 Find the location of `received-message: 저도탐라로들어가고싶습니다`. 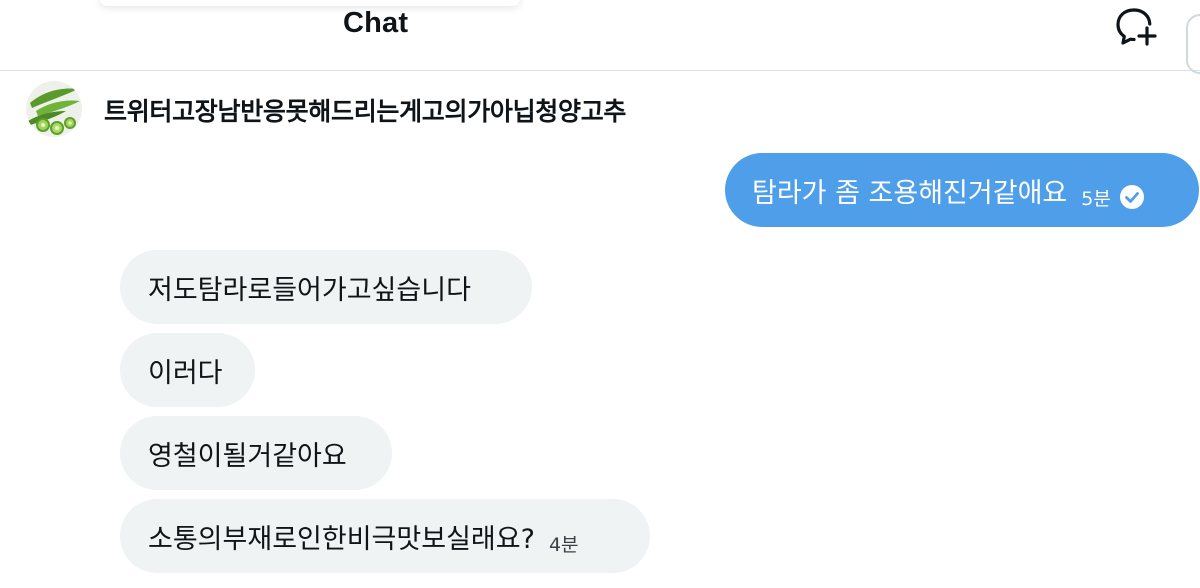

received-message: 저도탐라로들어가고싶습니다 is located at coordinates (326, 287).